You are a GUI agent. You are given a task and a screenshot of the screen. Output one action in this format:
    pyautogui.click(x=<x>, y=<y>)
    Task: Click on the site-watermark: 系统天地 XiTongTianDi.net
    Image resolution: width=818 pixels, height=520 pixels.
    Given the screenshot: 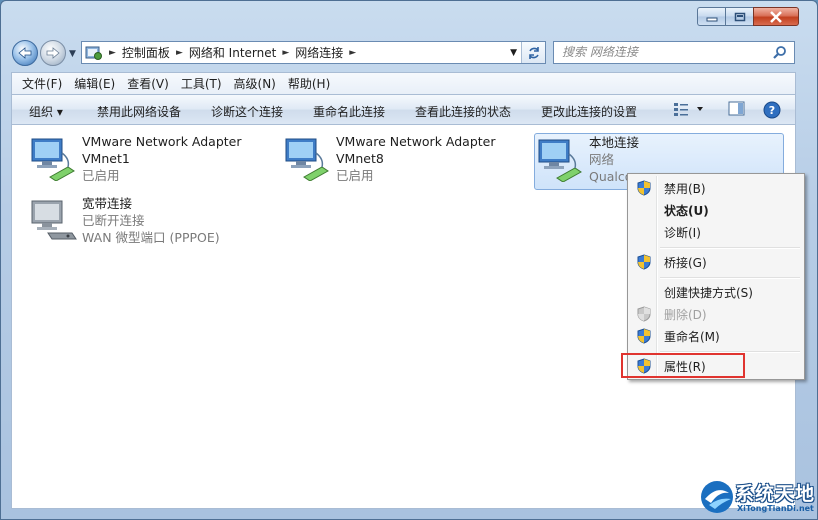 What is the action you would take?
    pyautogui.click(x=758, y=498)
    